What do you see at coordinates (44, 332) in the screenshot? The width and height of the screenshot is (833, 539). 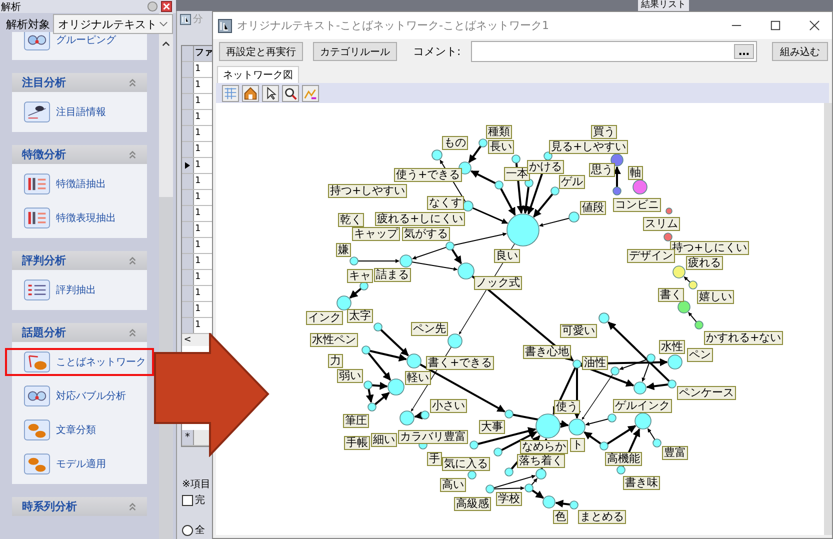 I see `group-title: 話題分析` at bounding box center [44, 332].